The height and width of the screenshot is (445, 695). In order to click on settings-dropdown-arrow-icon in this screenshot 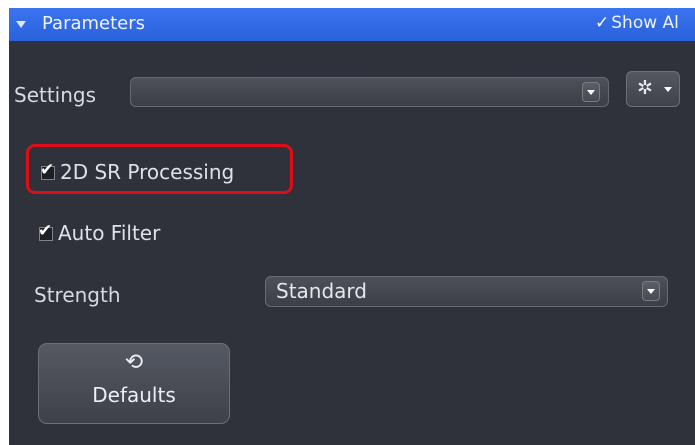, I will do `click(591, 92)`.